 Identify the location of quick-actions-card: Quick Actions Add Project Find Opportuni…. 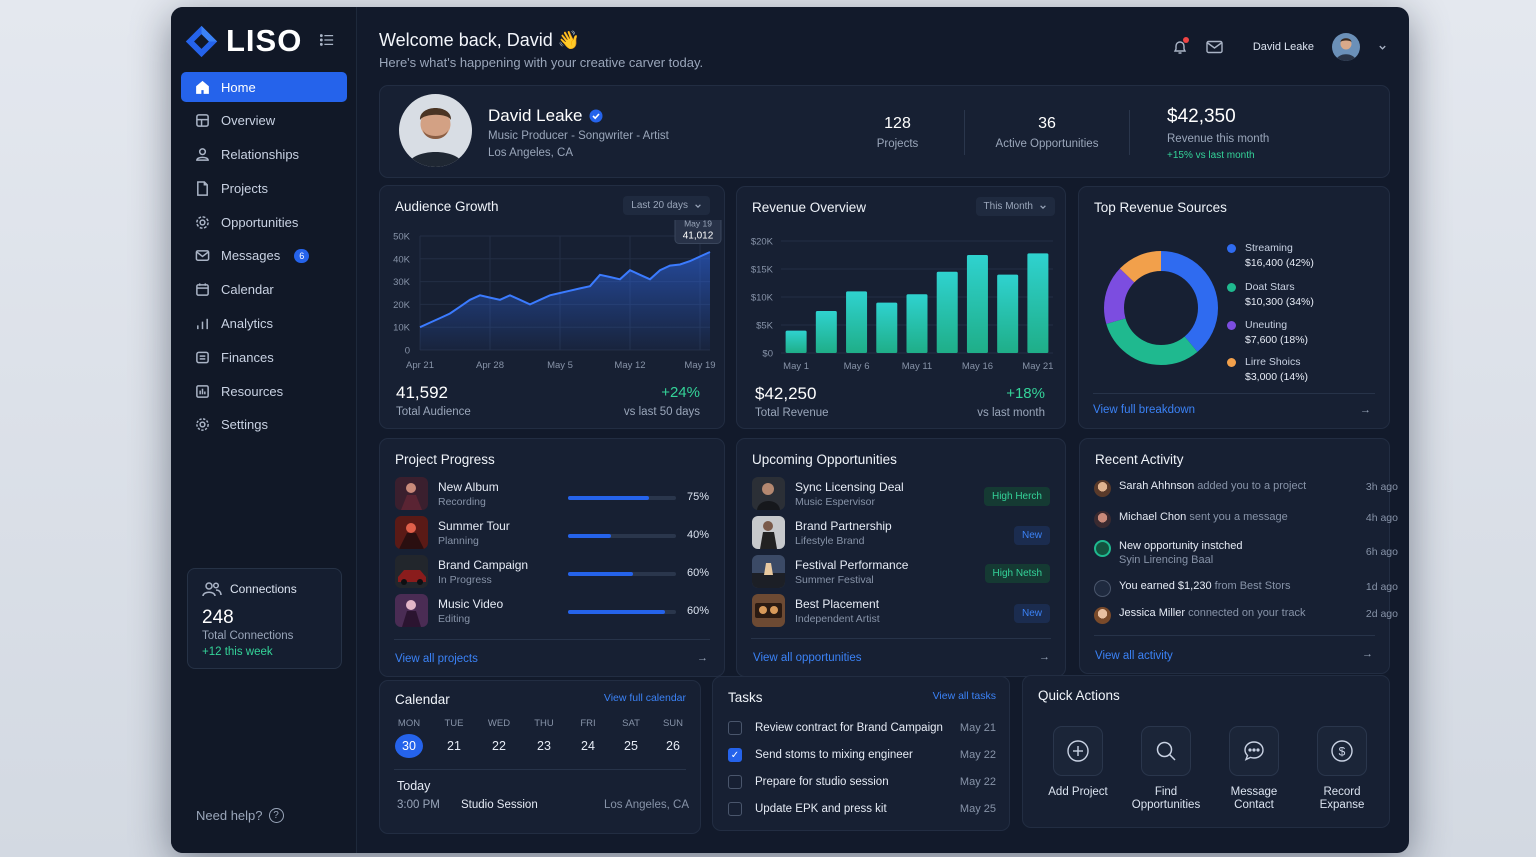
(1206, 751).